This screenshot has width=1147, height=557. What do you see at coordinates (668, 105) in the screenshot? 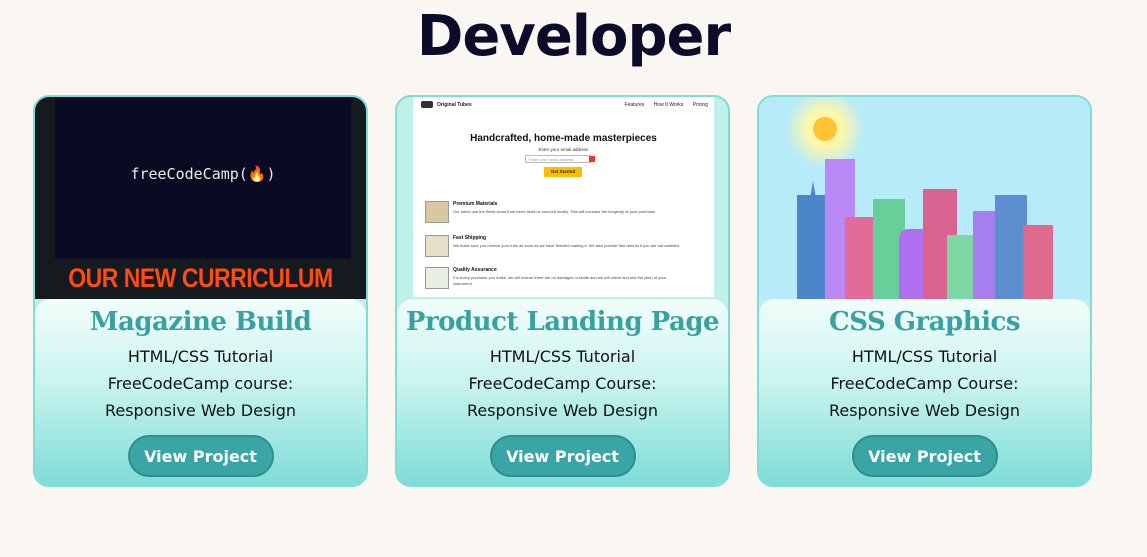
I see `preview-nav-link: How It Works` at bounding box center [668, 105].